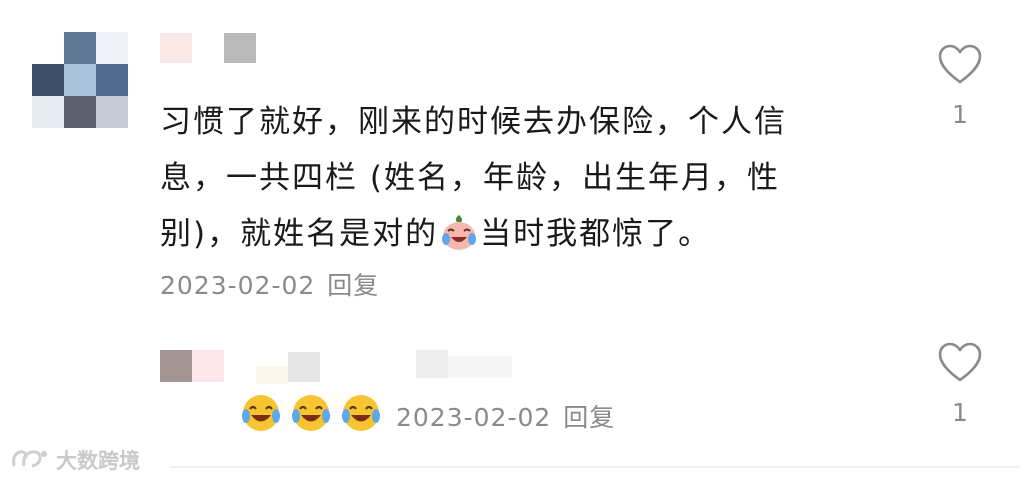 This screenshot has height=479, width=1024. I want to click on reply-emoji-row, so click(311, 413).